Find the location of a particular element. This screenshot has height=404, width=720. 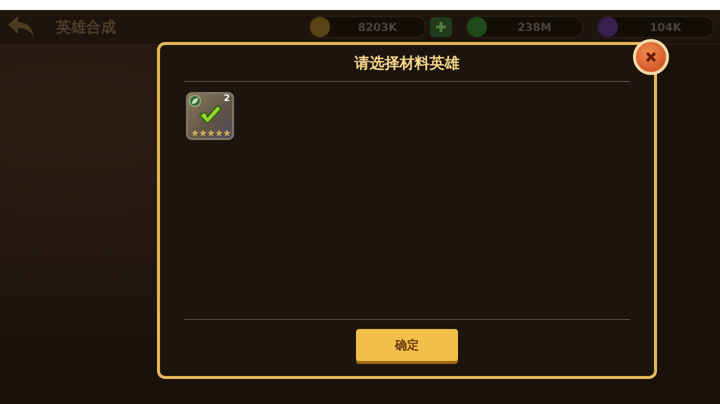

resource-amount: 104K is located at coordinates (665, 27).